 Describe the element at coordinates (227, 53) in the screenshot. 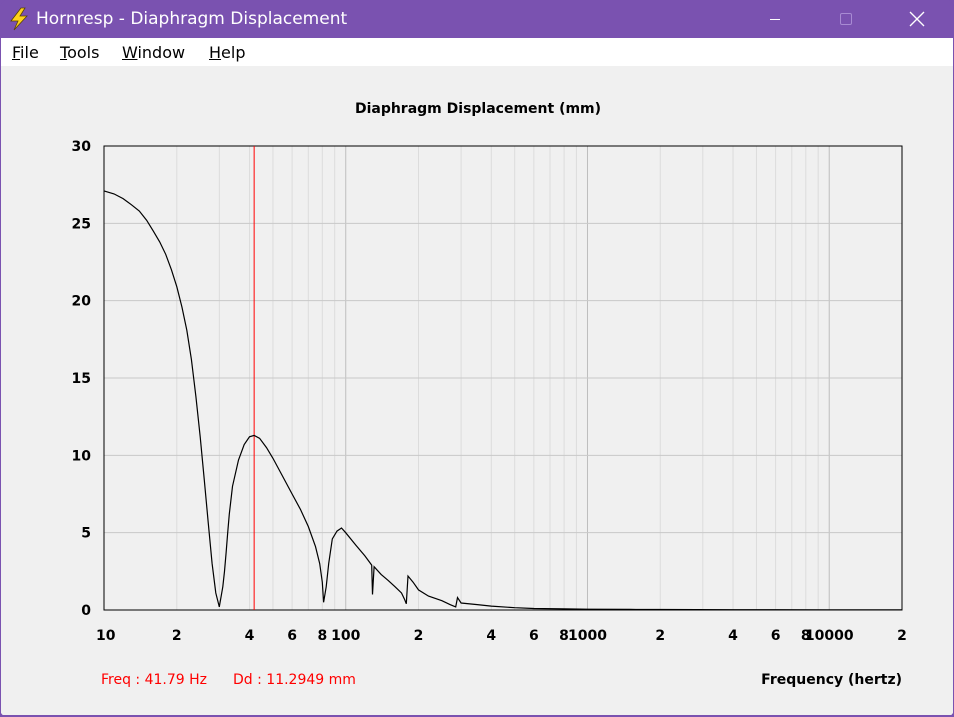

I see `menu-help: Help` at that location.